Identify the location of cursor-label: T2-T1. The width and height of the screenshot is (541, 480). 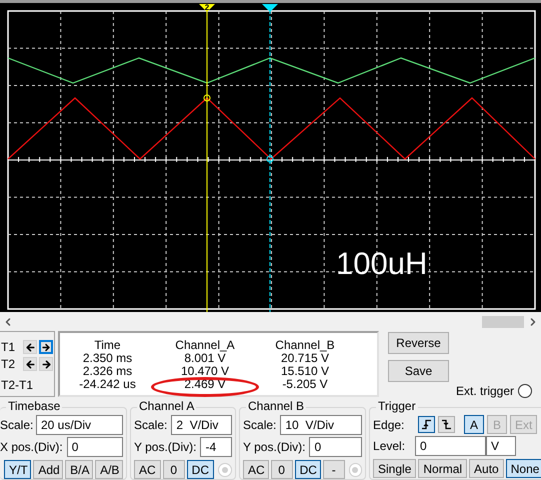
(17, 385).